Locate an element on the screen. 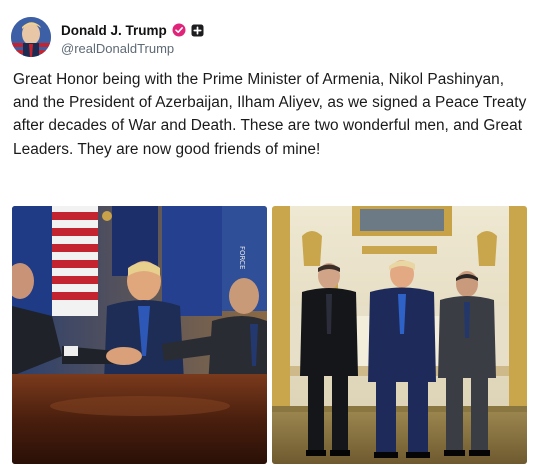  avatar-image is located at coordinates (31, 37).